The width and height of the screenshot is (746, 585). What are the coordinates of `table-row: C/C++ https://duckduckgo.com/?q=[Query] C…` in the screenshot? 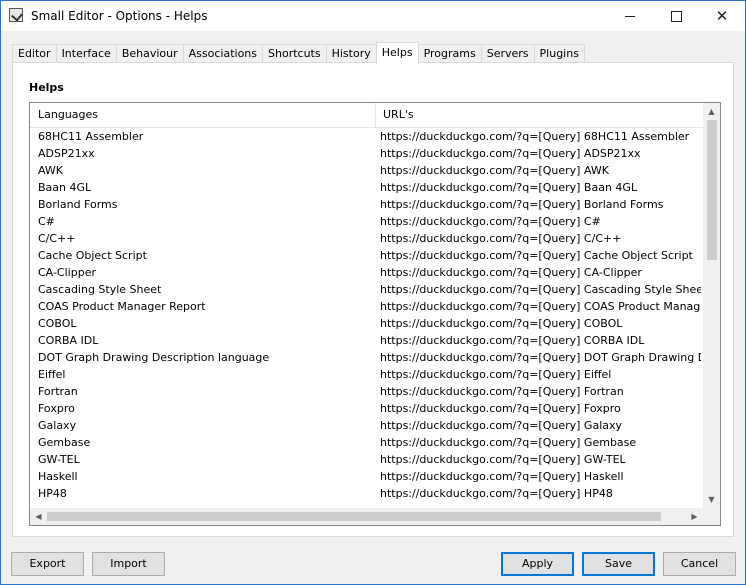 It's located at (366, 238).